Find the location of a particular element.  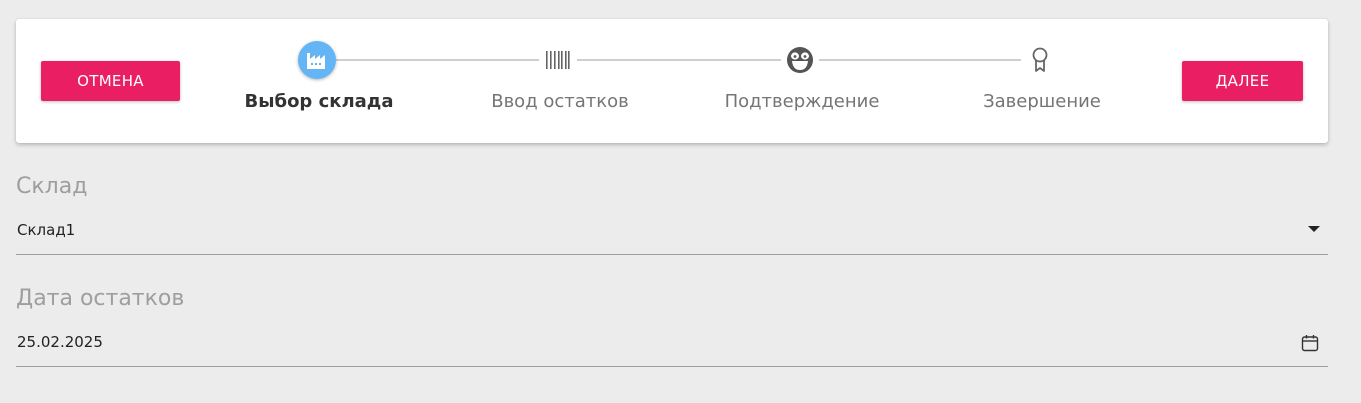

barcode-icon is located at coordinates (558, 60).